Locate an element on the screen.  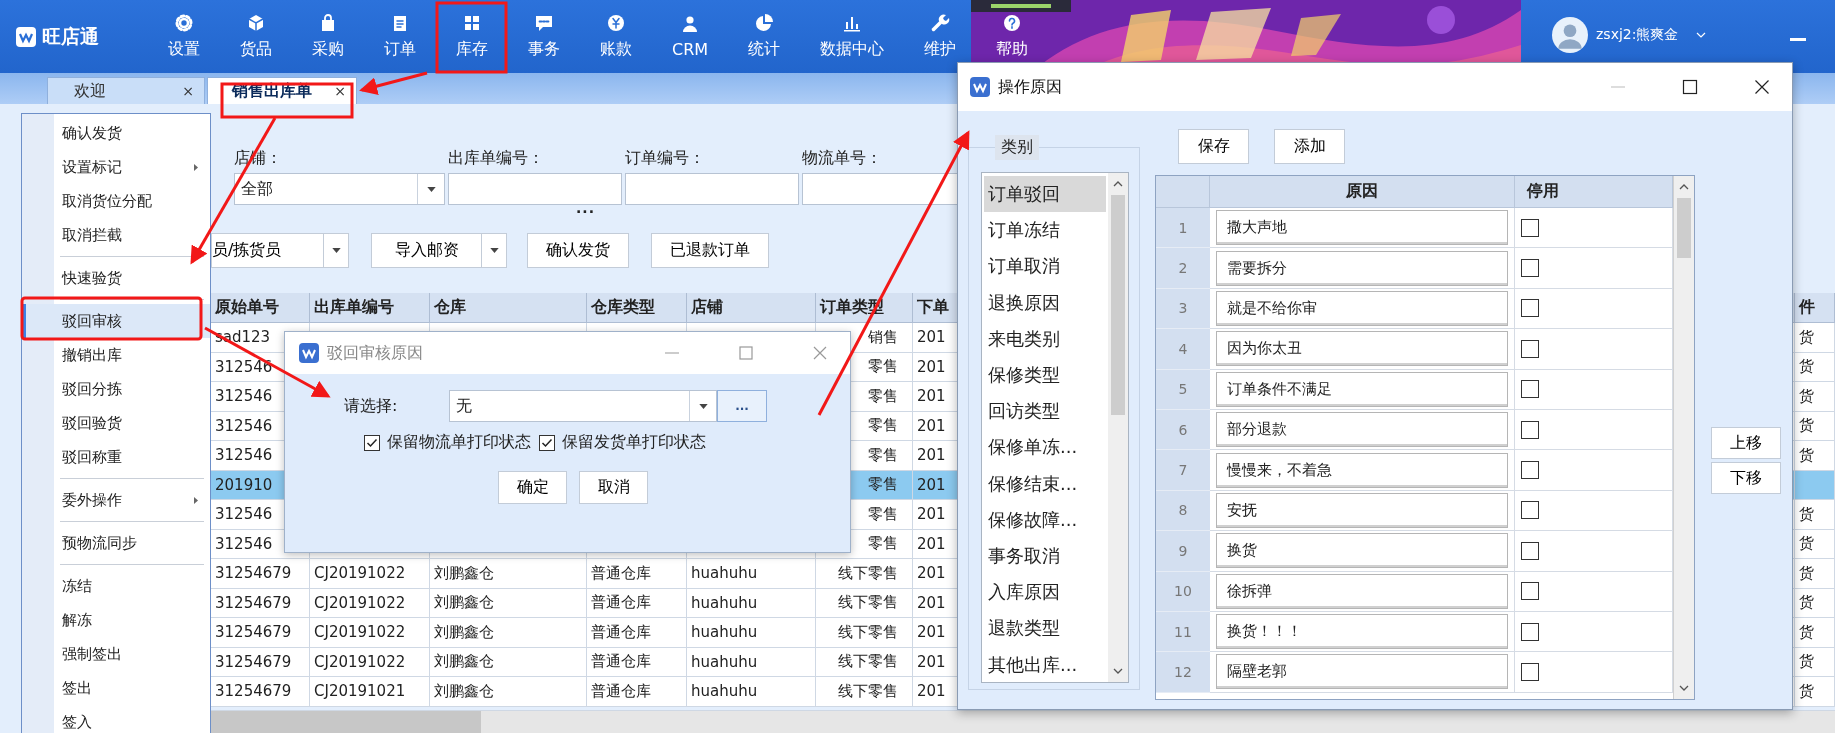
row-number: 12 is located at coordinates (1183, 672).